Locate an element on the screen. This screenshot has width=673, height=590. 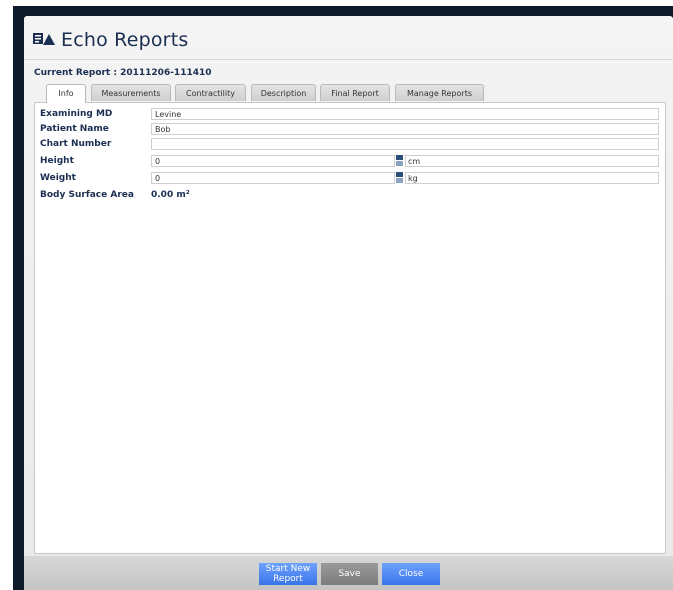
patient-name-label: Patient Name is located at coordinates (74, 129).